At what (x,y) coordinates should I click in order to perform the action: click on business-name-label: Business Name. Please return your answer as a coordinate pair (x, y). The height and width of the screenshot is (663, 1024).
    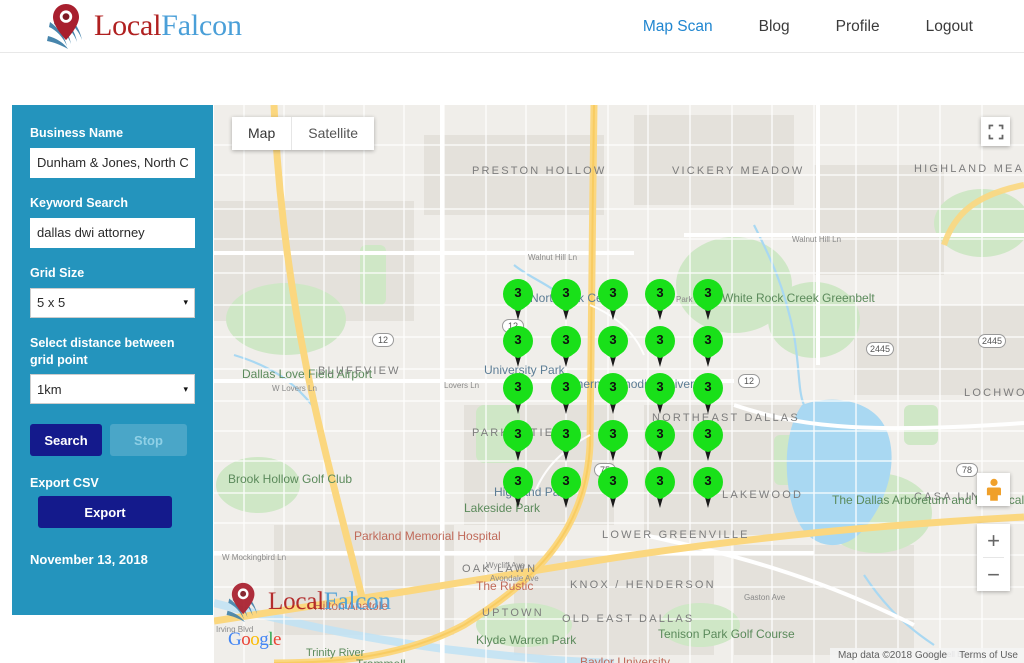
    Looking at the image, I should click on (77, 133).